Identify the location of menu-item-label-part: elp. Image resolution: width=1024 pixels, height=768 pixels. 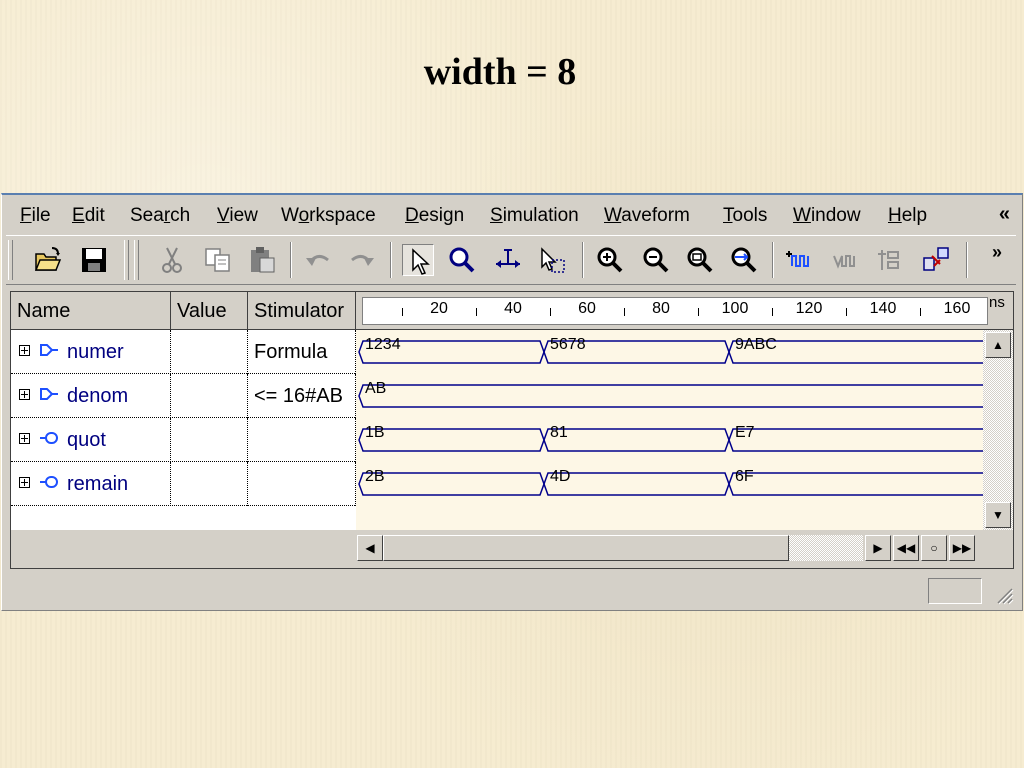
(914, 215).